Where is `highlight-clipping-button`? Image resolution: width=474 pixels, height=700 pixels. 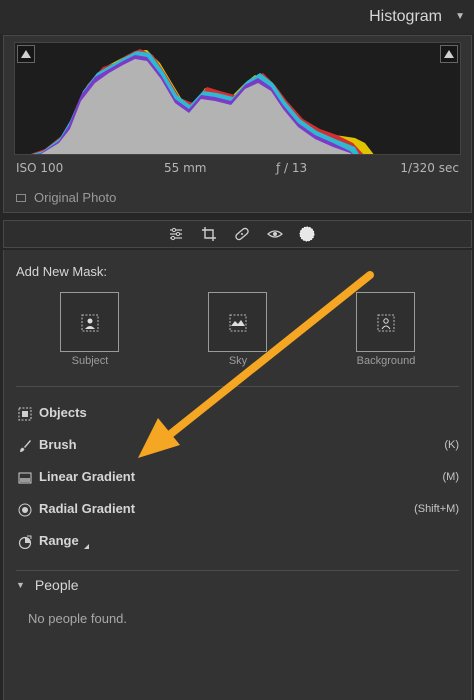 highlight-clipping-button is located at coordinates (449, 54).